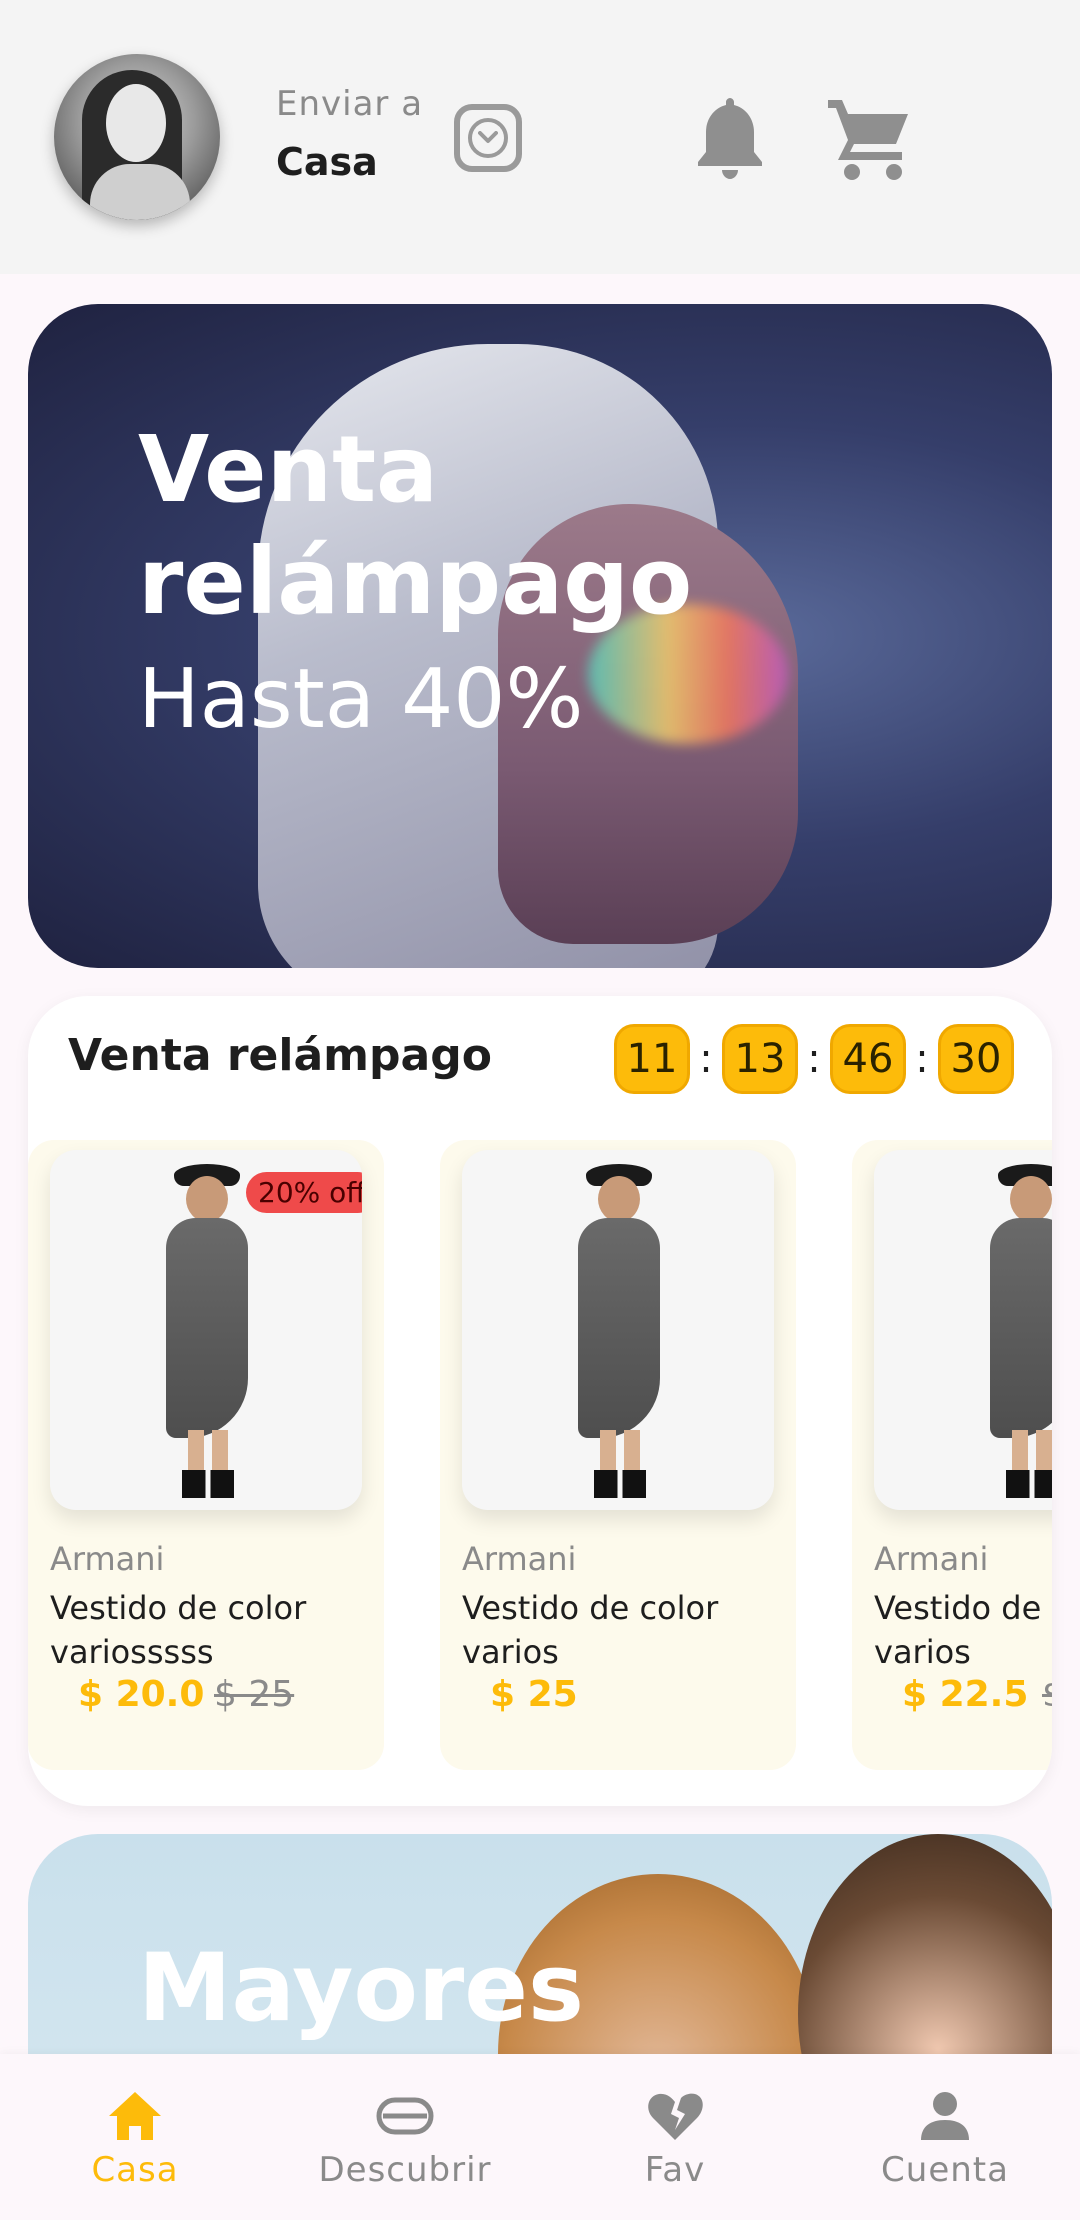 The image size is (1080, 2220). I want to click on banner-title: Venta relámpago, so click(415, 525).